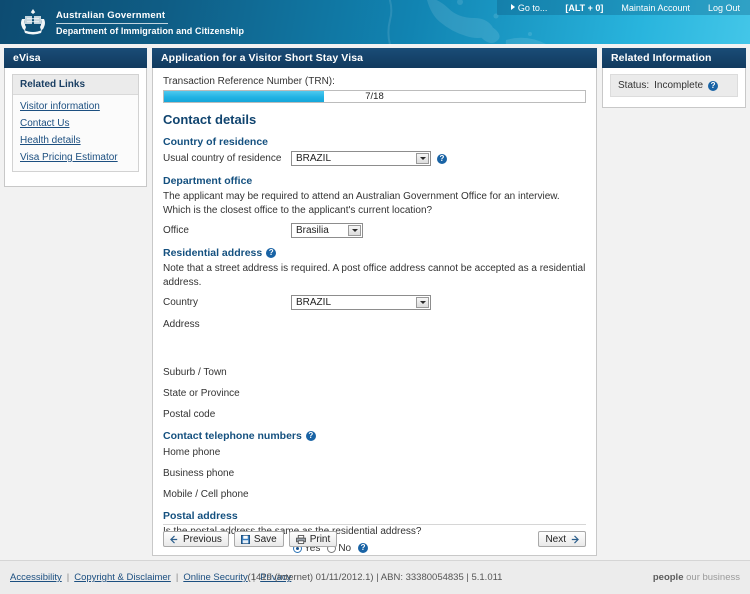 This screenshot has width=750, height=594. I want to click on footer-brand-bold: people, so click(668, 577).